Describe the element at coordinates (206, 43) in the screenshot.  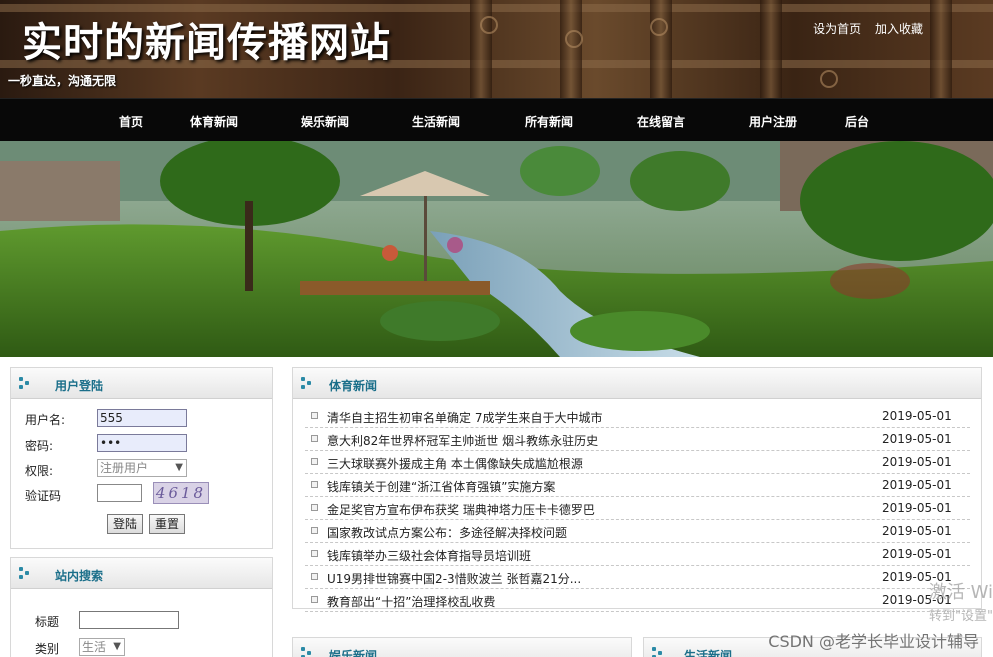
I see `site-title: 实时的新闻传播网站` at that location.